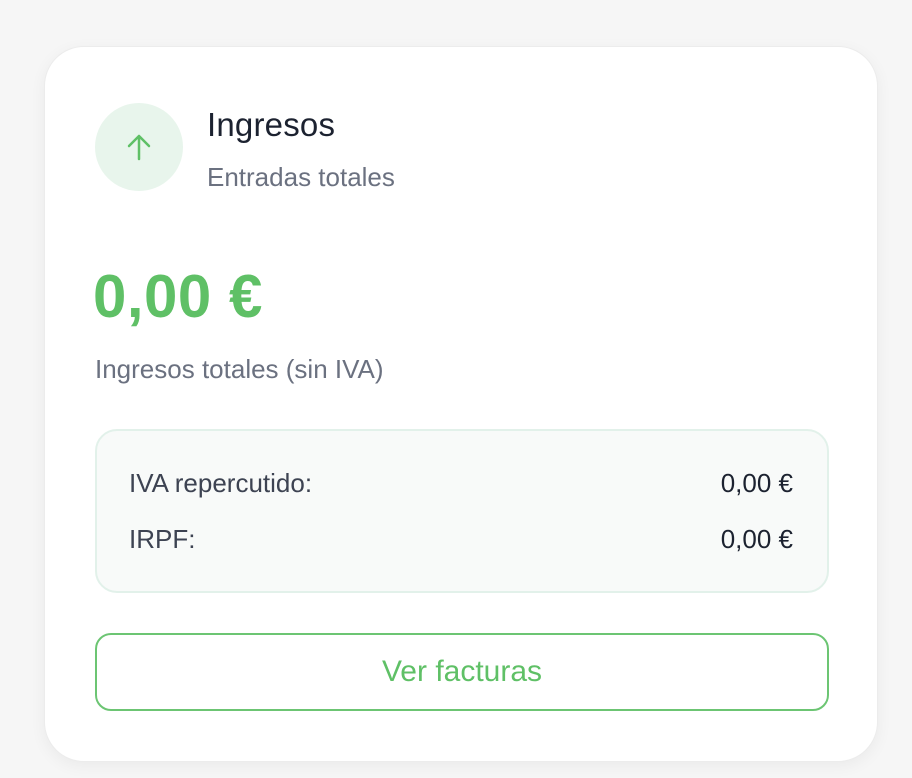  I want to click on tax-row-label: IVA repercutido:, so click(221, 483).